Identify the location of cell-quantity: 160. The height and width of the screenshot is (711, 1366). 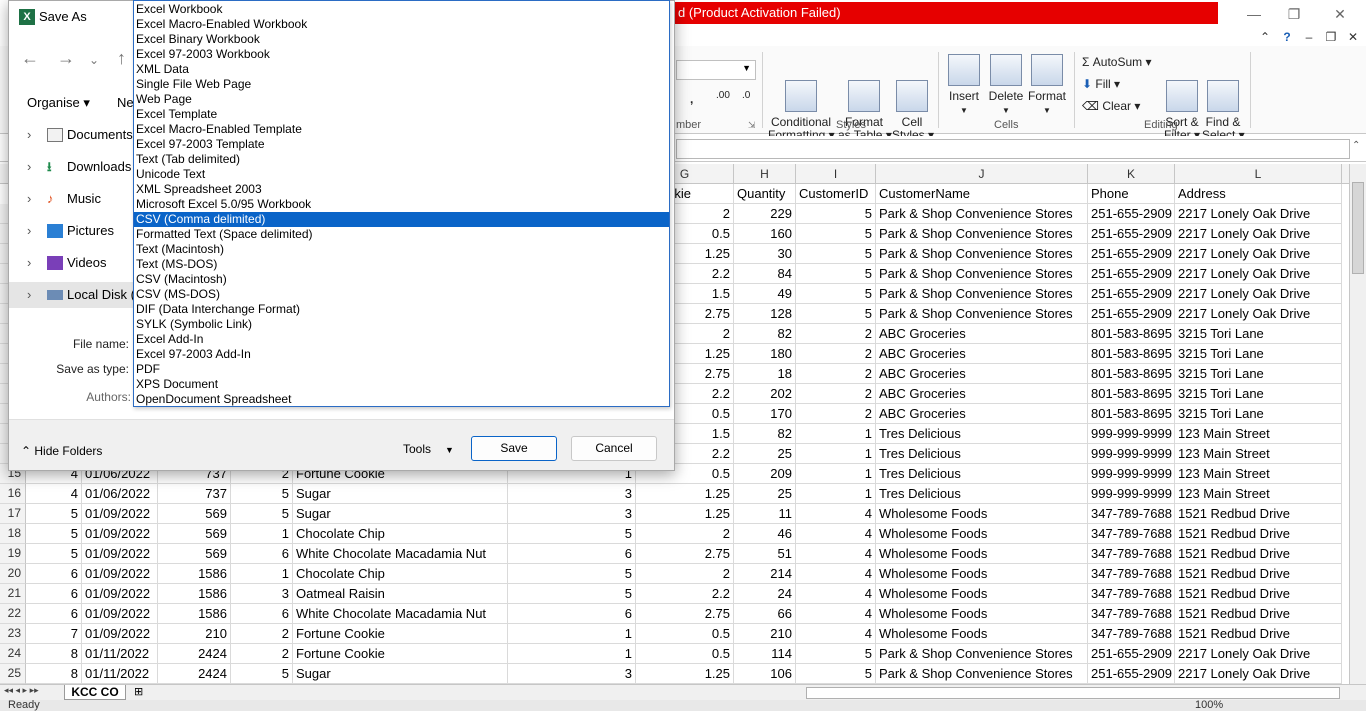
(765, 234).